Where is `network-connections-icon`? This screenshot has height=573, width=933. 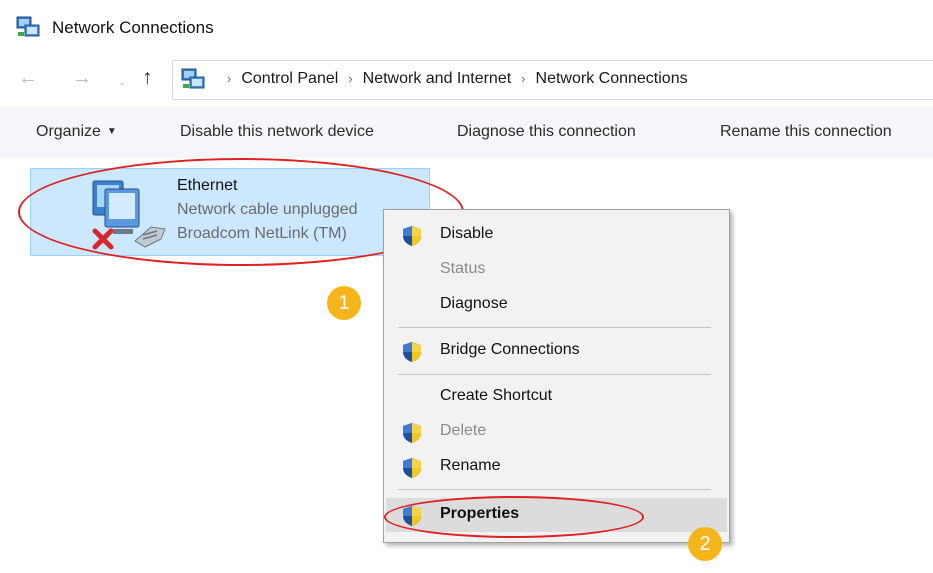 network-connections-icon is located at coordinates (28, 26).